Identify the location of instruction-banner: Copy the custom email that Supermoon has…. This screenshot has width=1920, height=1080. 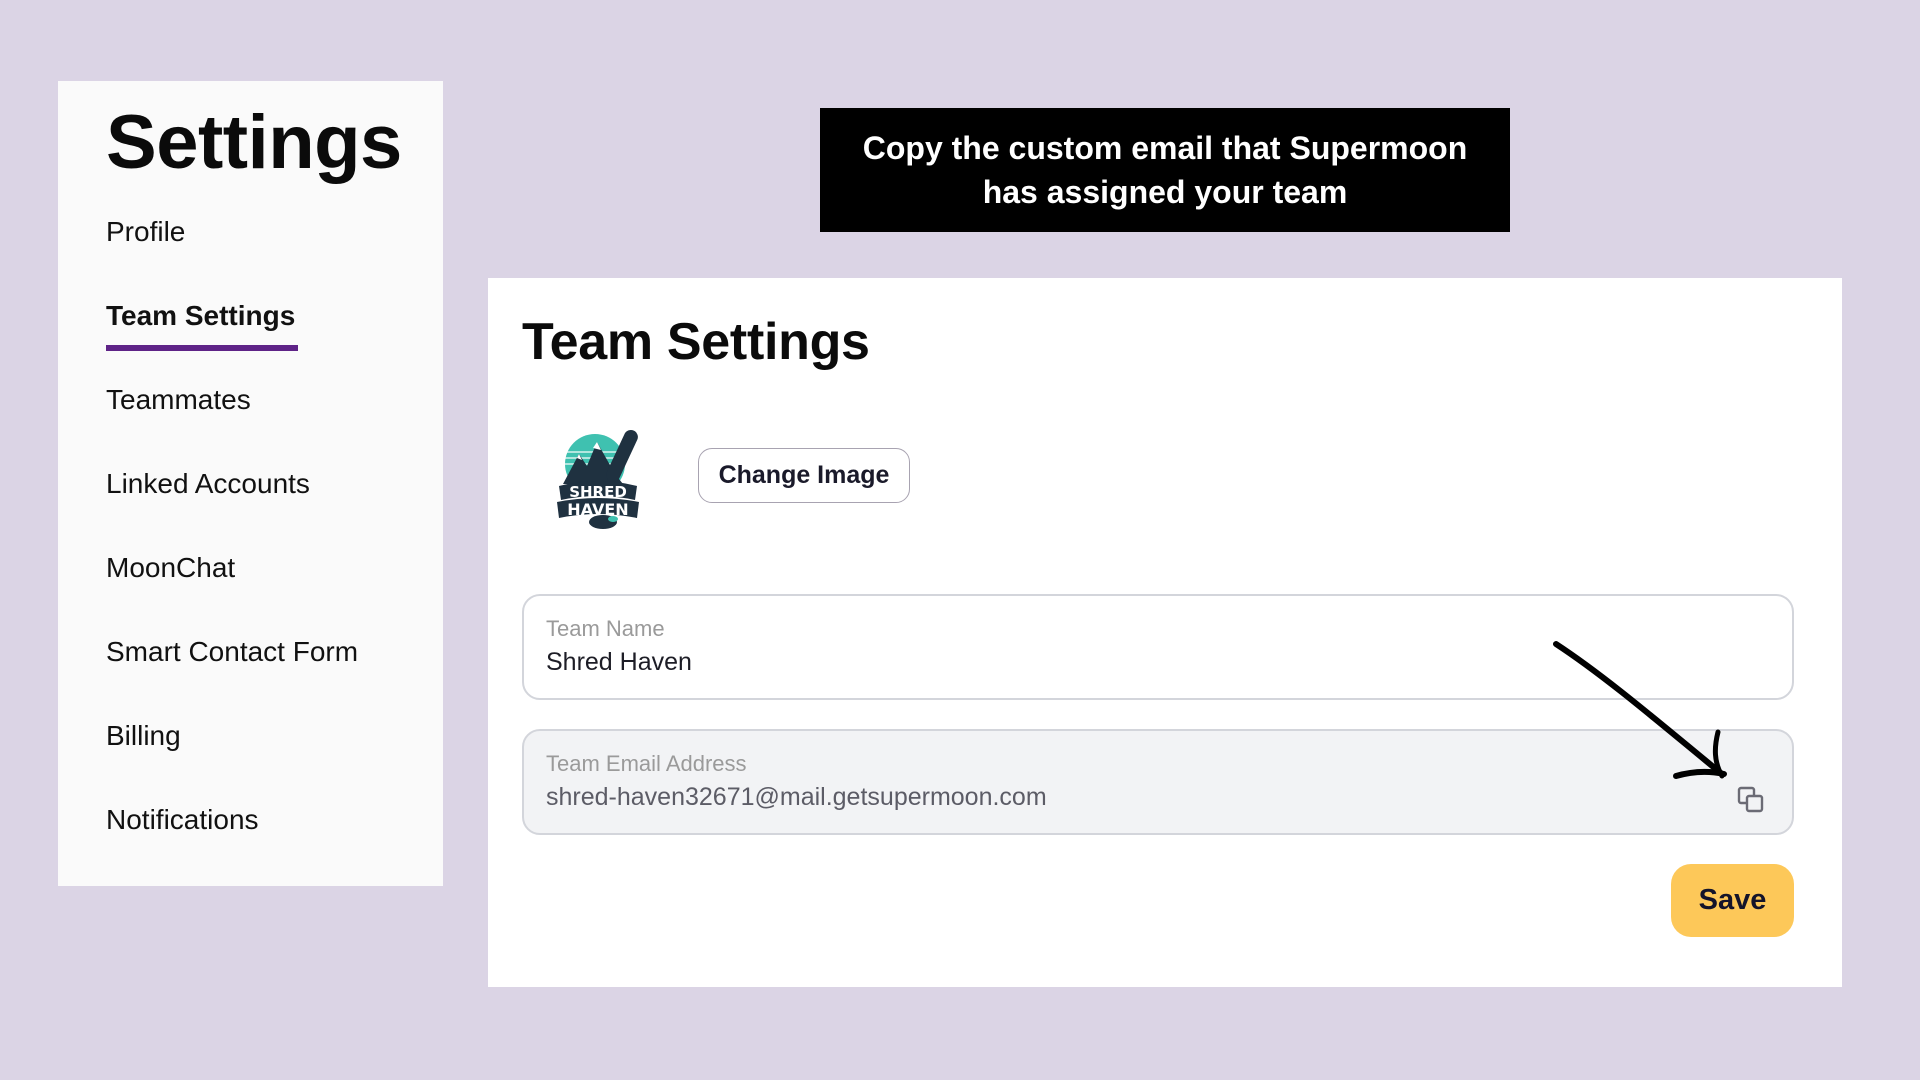
(1165, 170).